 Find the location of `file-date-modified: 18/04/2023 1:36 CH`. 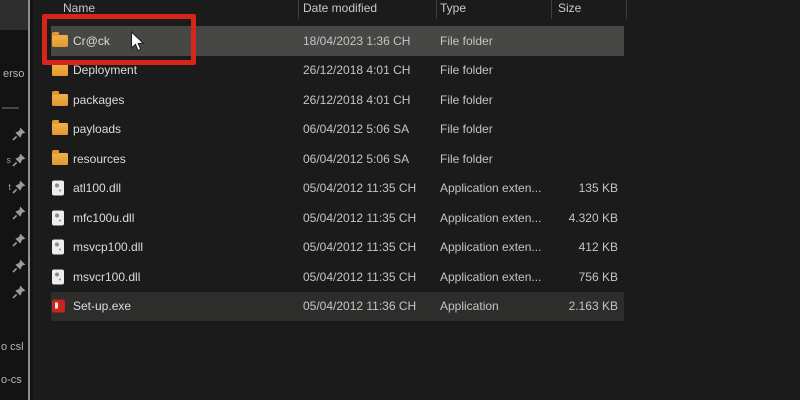

file-date-modified: 18/04/2023 1:36 CH is located at coordinates (357, 40).